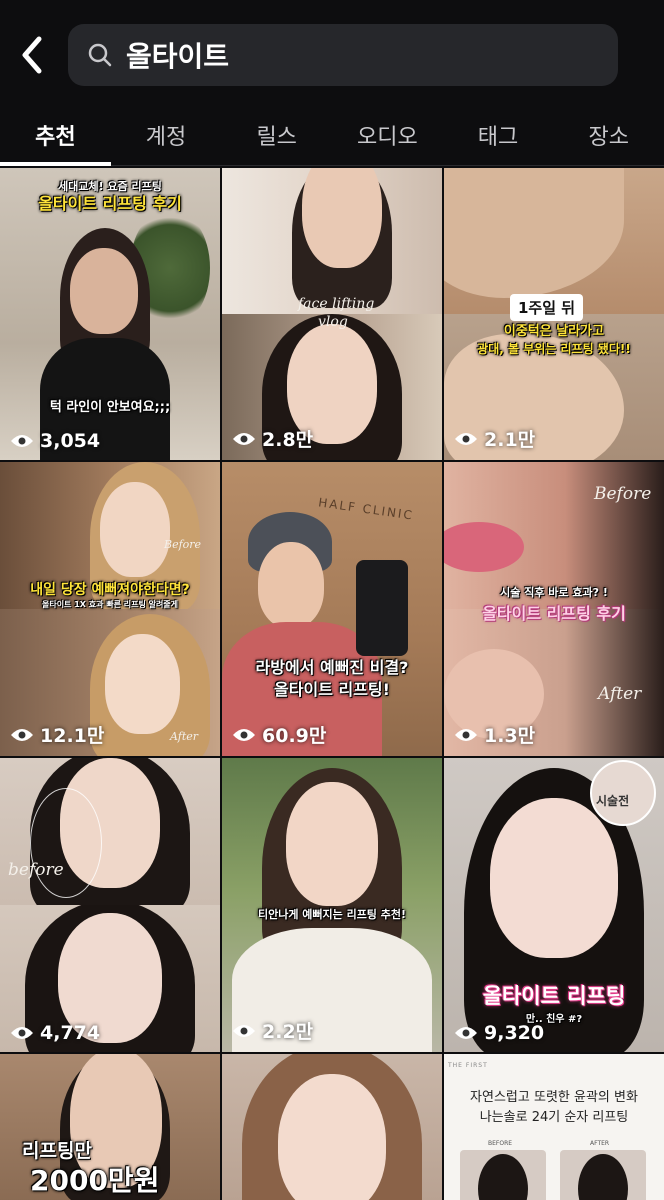 The image size is (664, 1200). I want to click on view-count: 60.9만, so click(279, 734).